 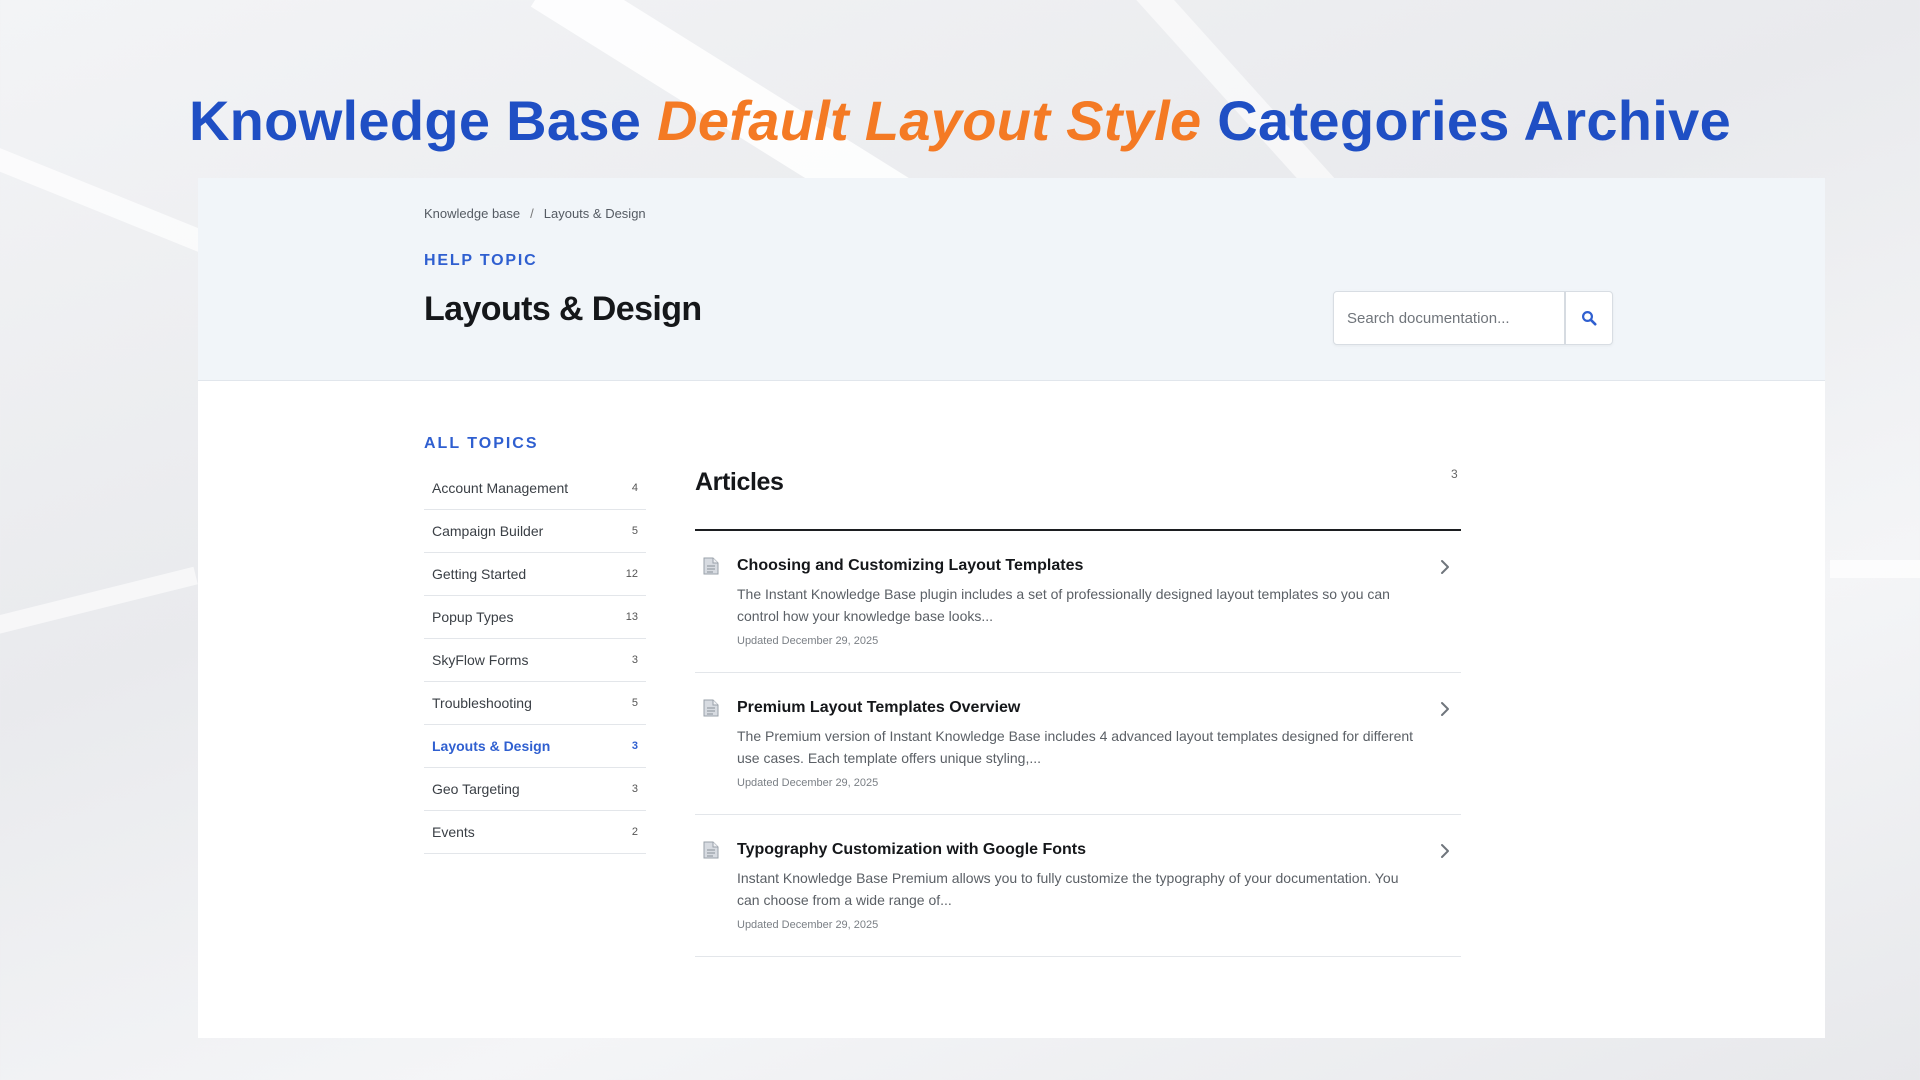 I want to click on articles-heading: Articles, so click(x=739, y=482).